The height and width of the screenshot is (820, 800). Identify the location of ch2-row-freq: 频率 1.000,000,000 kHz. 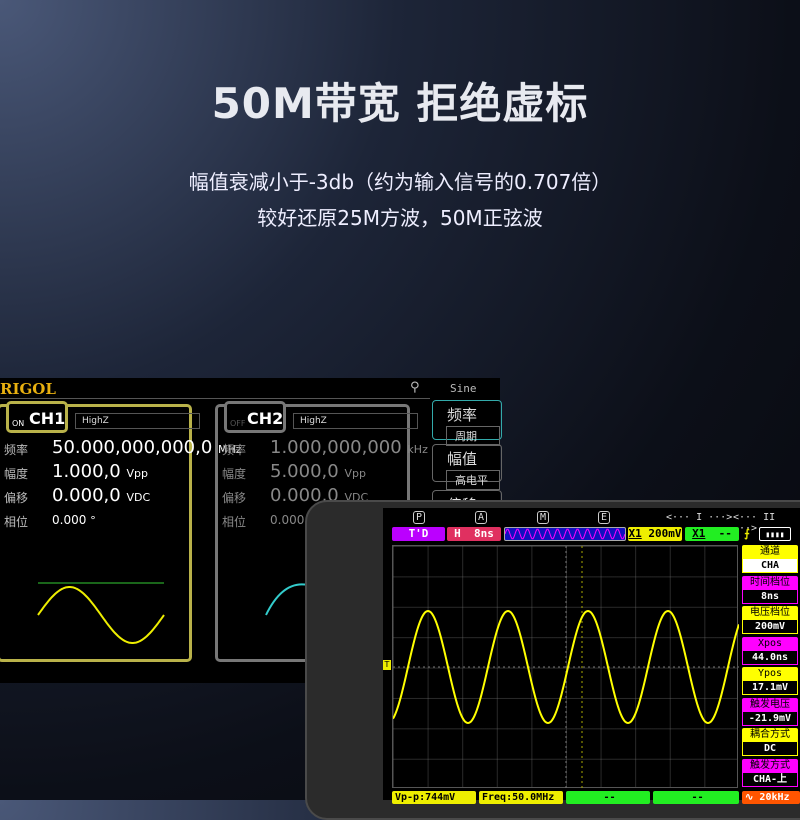
(325, 447).